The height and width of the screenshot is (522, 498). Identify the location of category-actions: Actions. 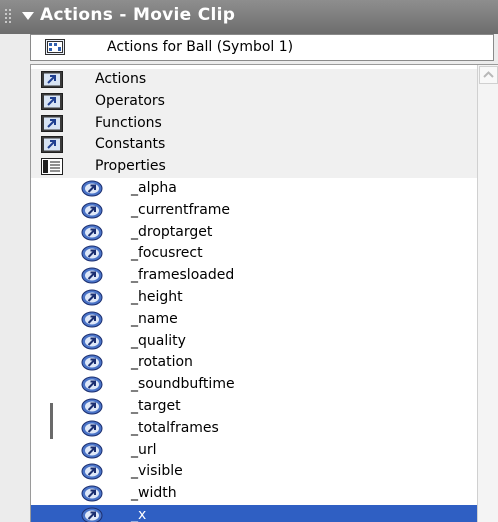
(254, 80).